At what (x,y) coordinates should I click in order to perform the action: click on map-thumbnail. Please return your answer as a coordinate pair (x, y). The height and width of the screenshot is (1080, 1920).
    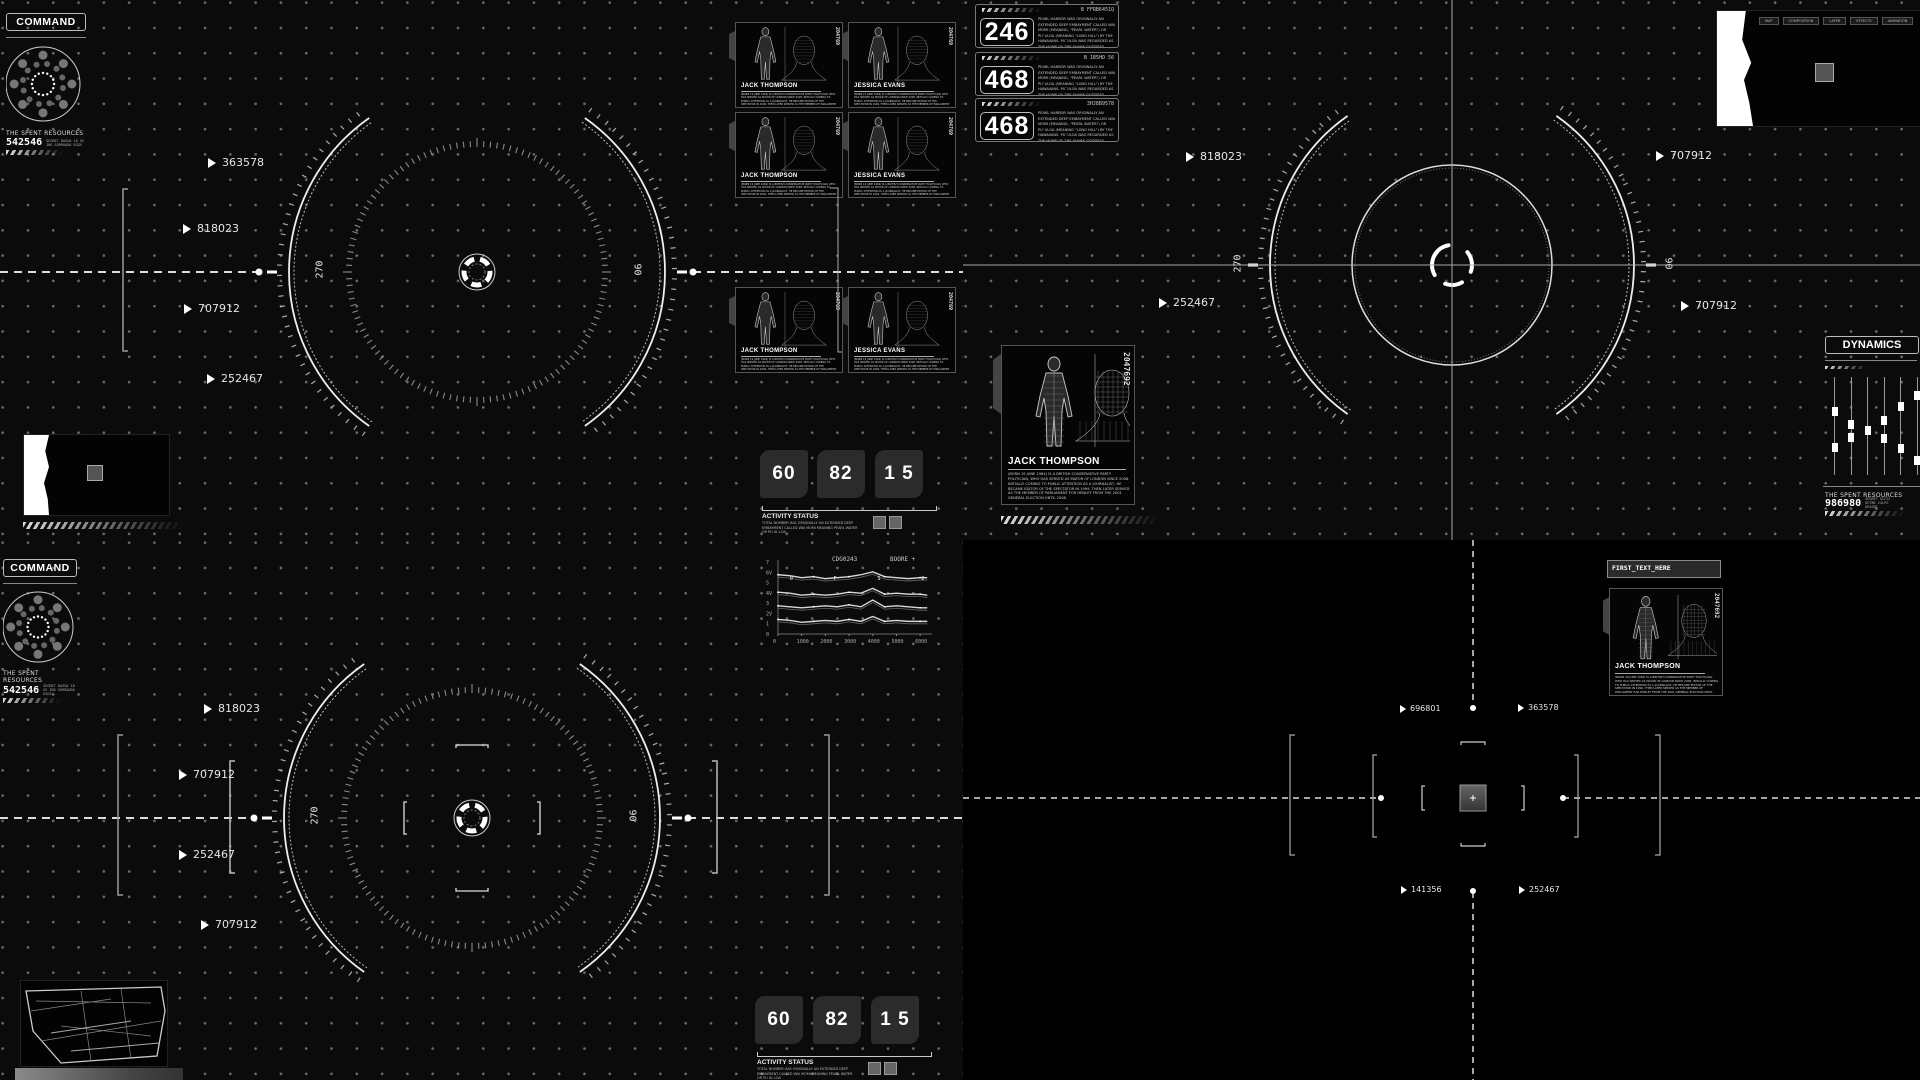
    Looking at the image, I should click on (96, 475).